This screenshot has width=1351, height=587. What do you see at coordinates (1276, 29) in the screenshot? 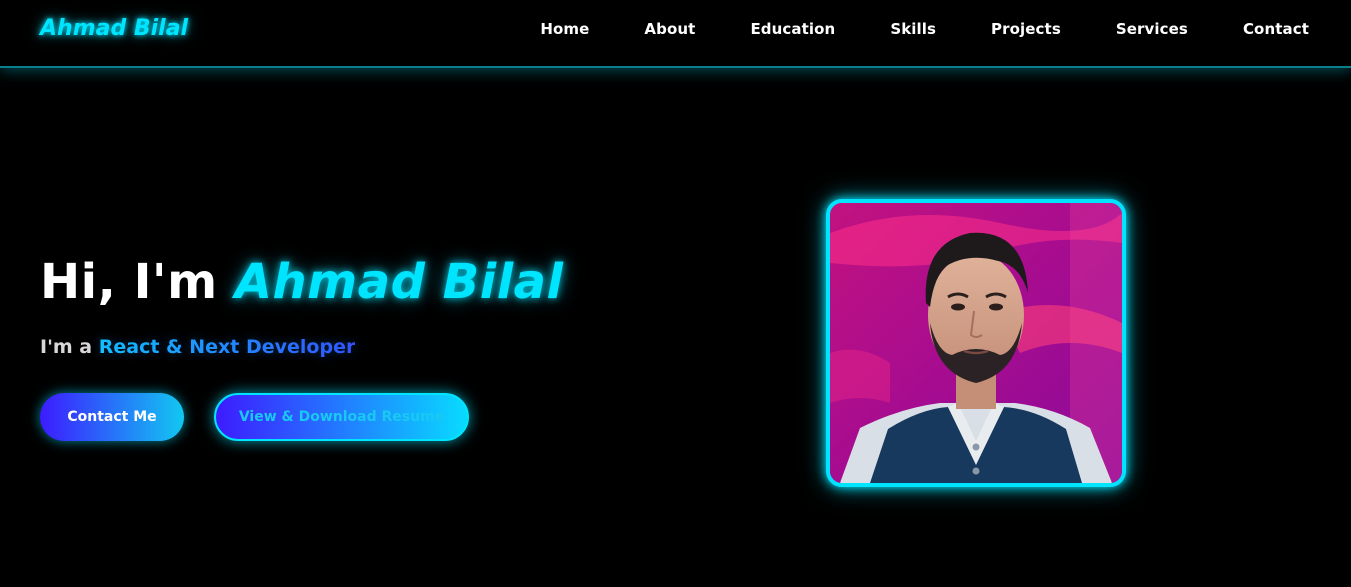
I see `nav-contact: Contact` at bounding box center [1276, 29].